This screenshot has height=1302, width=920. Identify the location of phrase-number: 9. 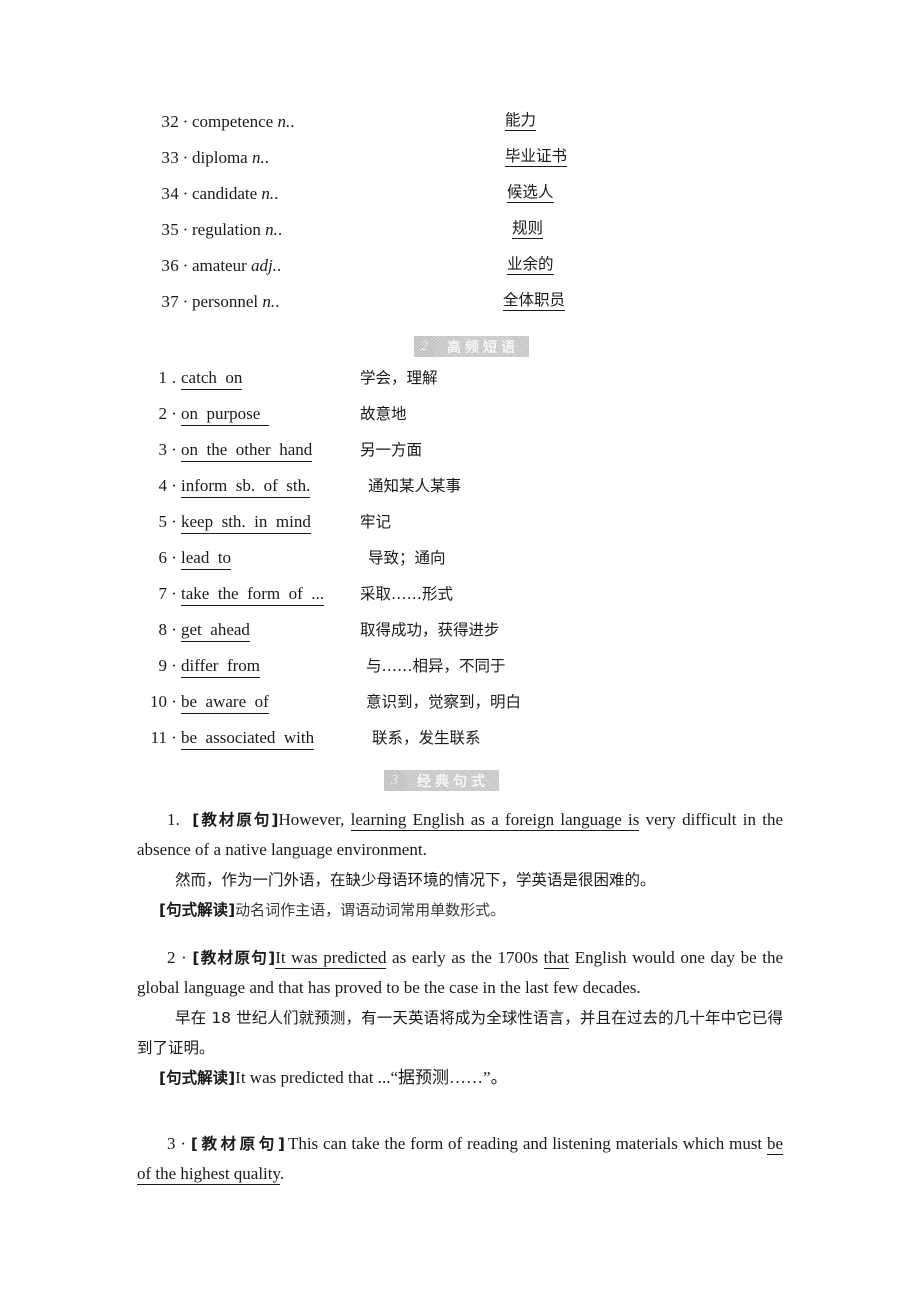
(163, 665).